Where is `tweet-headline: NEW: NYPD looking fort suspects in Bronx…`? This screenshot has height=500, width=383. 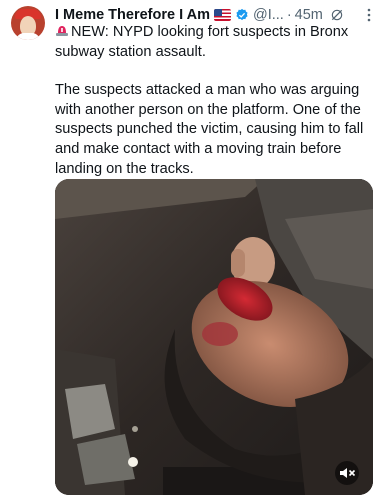
tweet-headline: NEW: NYPD looking fort suspects in Bronx… is located at coordinates (202, 42).